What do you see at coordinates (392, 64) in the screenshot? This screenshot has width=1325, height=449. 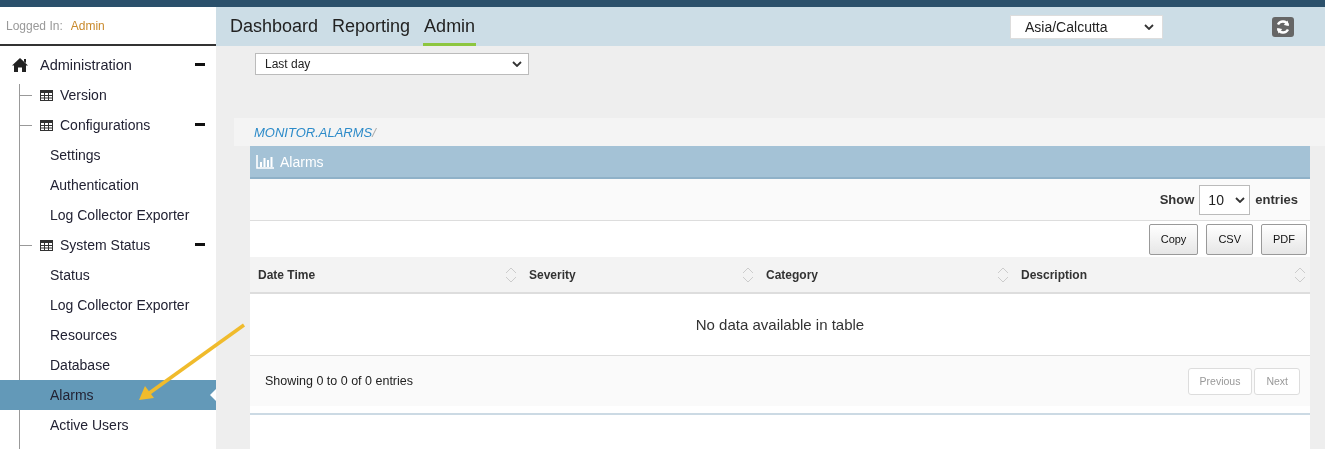 I see `range-select: Last day` at bounding box center [392, 64].